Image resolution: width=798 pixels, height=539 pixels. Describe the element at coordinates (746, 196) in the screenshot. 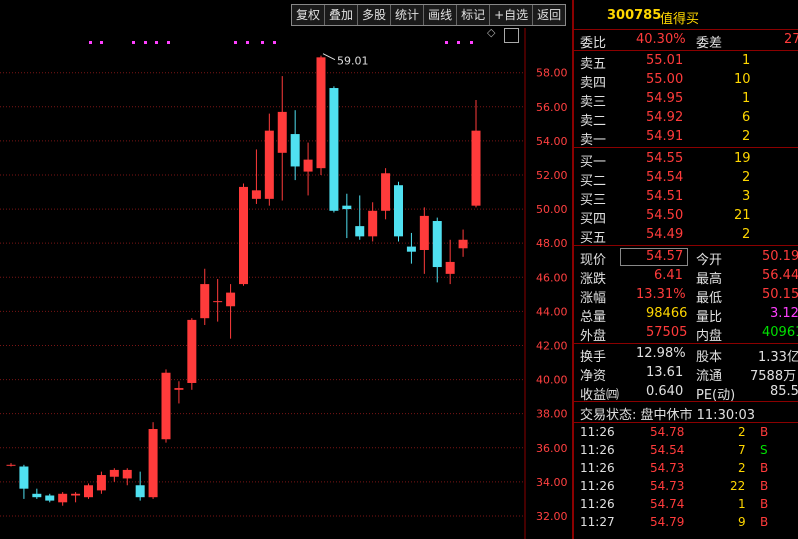

I see `bid-volume: 3` at that location.